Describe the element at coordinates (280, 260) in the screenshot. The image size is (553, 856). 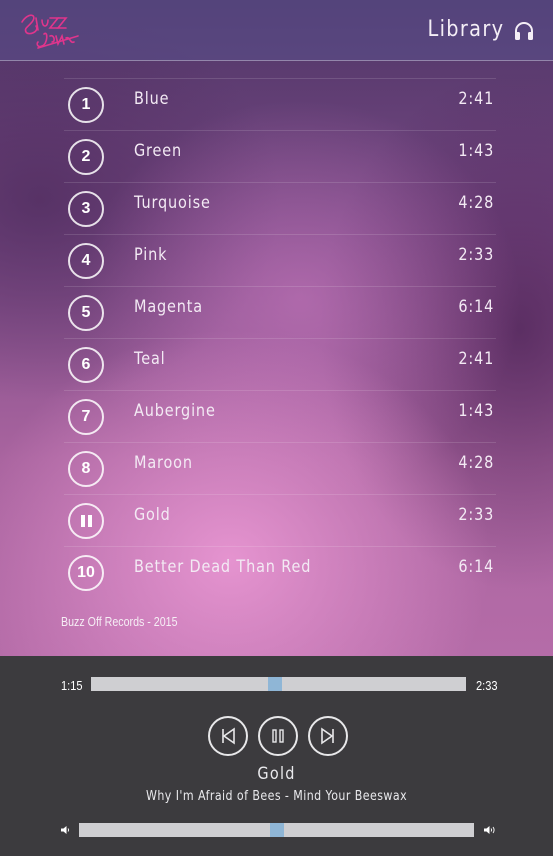
I see `track-row: 4 Pink 2:33` at that location.